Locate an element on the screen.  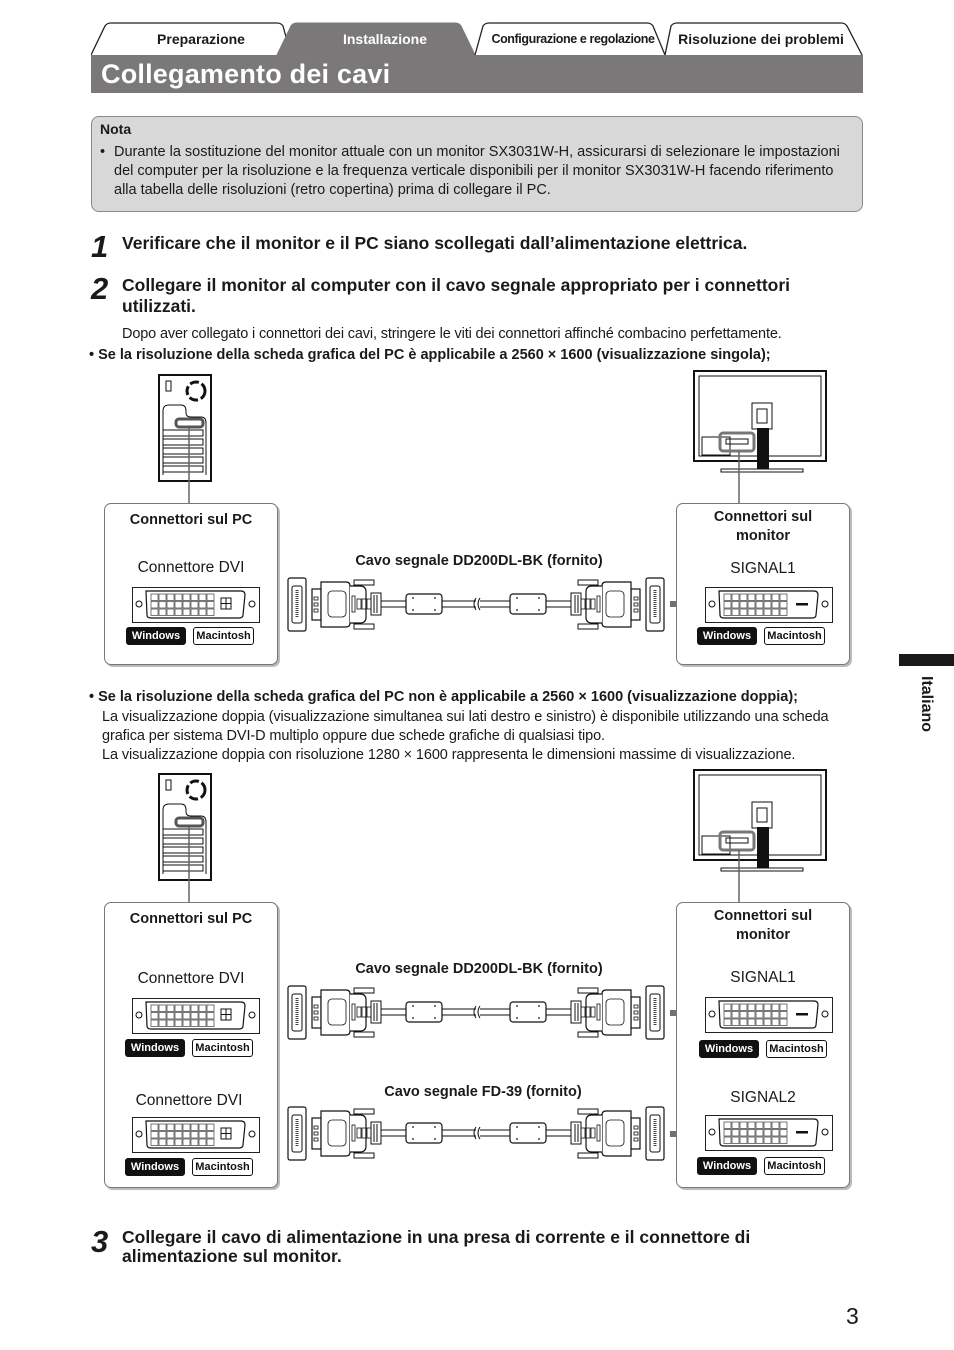
connector-label: SIGNAL2 is located at coordinates (763, 1097).